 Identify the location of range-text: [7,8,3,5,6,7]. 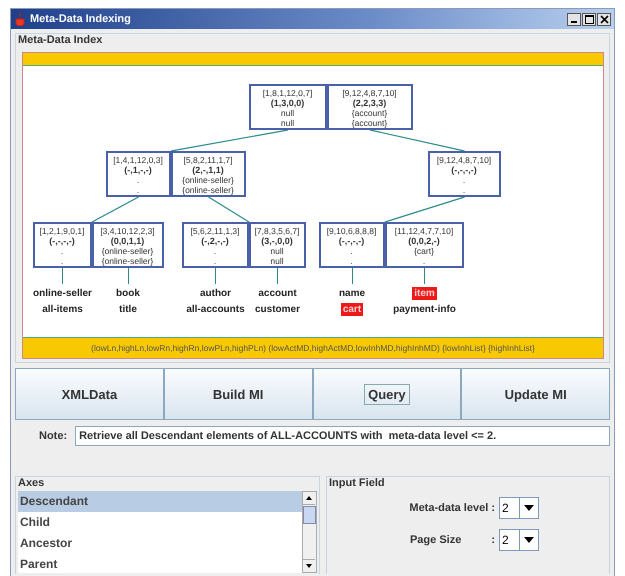
(277, 231).